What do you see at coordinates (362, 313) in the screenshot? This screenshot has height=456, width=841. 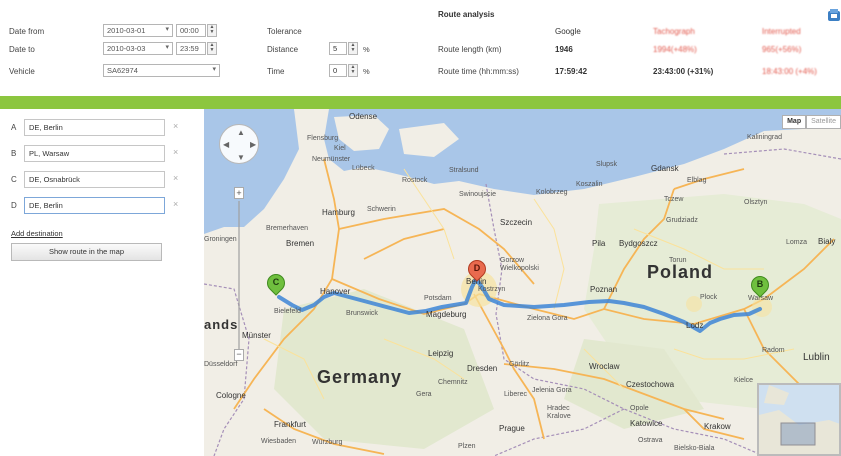 I see `map-label-brunswick: Brunswick` at bounding box center [362, 313].